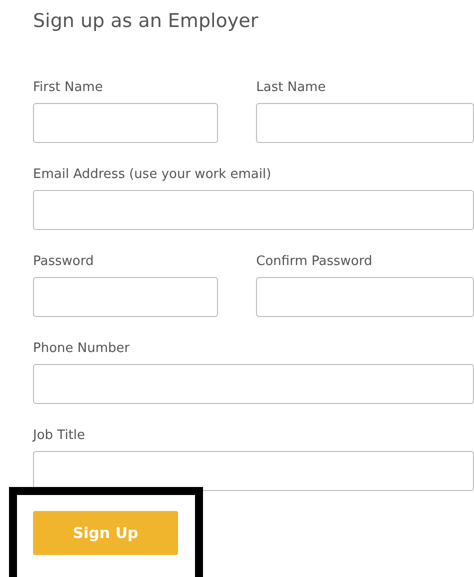 The width and height of the screenshot is (474, 577). What do you see at coordinates (291, 88) in the screenshot?
I see `field-label: Last Name` at bounding box center [291, 88].